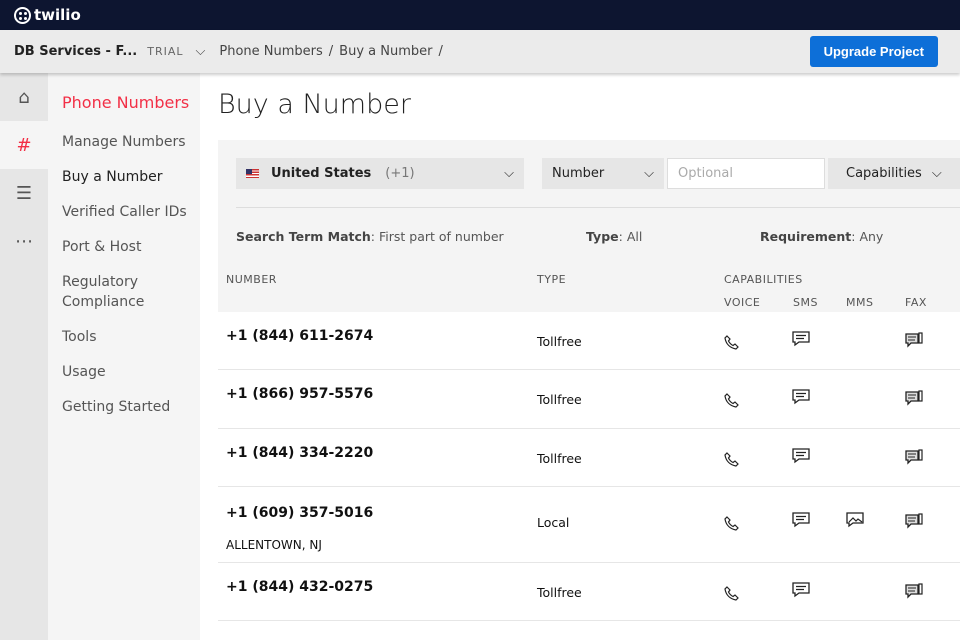  I want to click on us-flag-icon, so click(252, 173).